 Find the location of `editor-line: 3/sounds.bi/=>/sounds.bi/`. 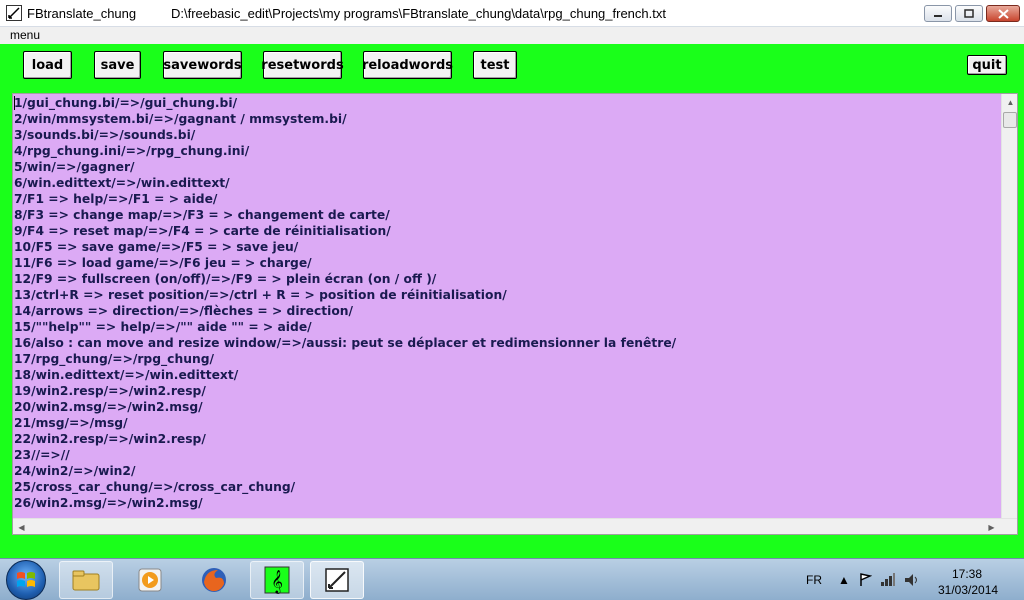

editor-line: 3/sounds.bi/=>/sounds.bi/ is located at coordinates (507, 135).